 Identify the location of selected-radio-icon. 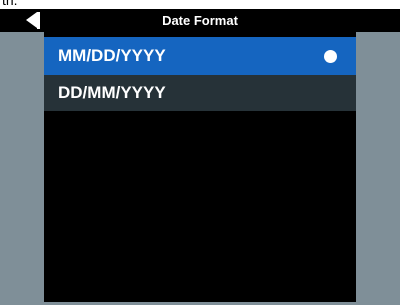
(330, 56).